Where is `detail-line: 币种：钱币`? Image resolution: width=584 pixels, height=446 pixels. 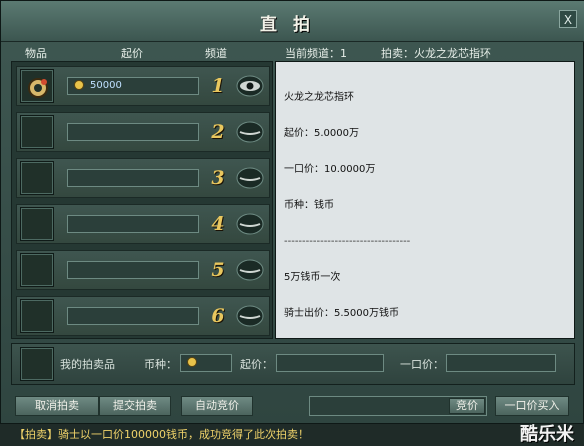 detail-line: 币种：钱币 is located at coordinates (309, 205).